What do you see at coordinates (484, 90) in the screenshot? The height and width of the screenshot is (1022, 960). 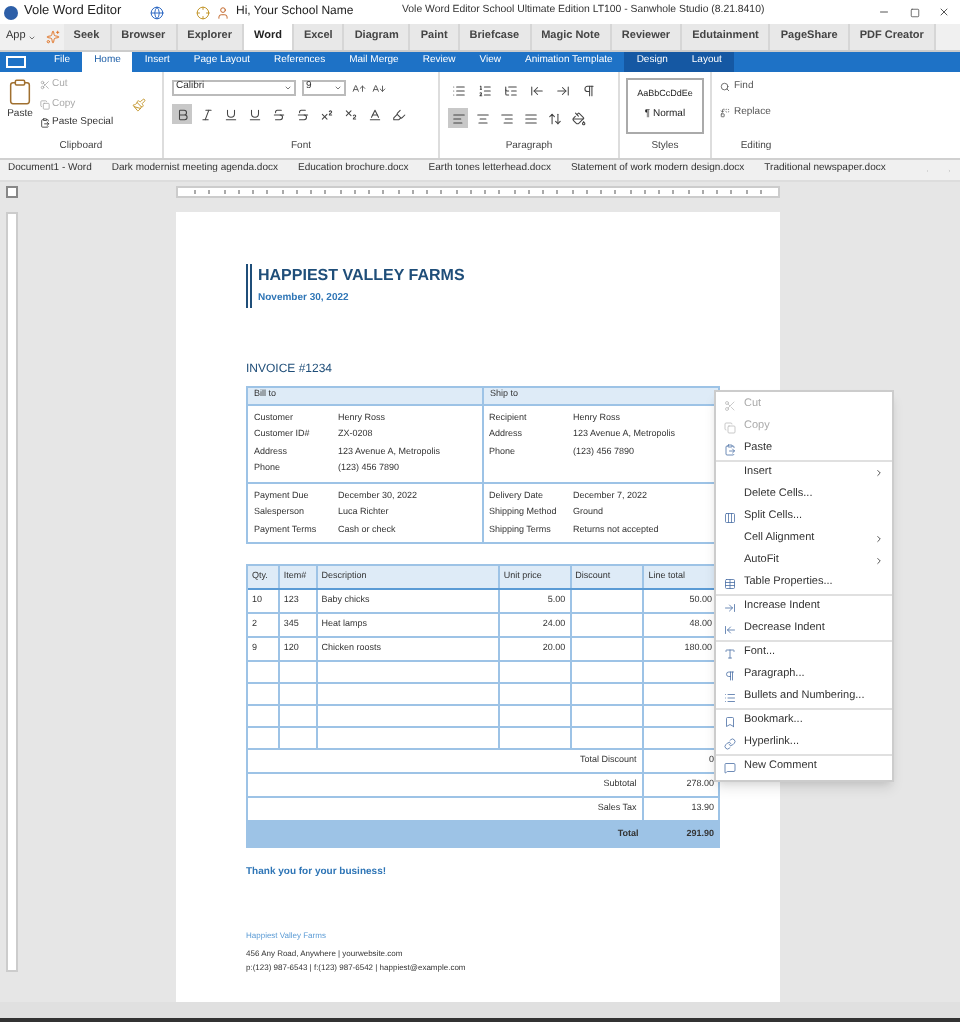 I see `numbering-button` at bounding box center [484, 90].